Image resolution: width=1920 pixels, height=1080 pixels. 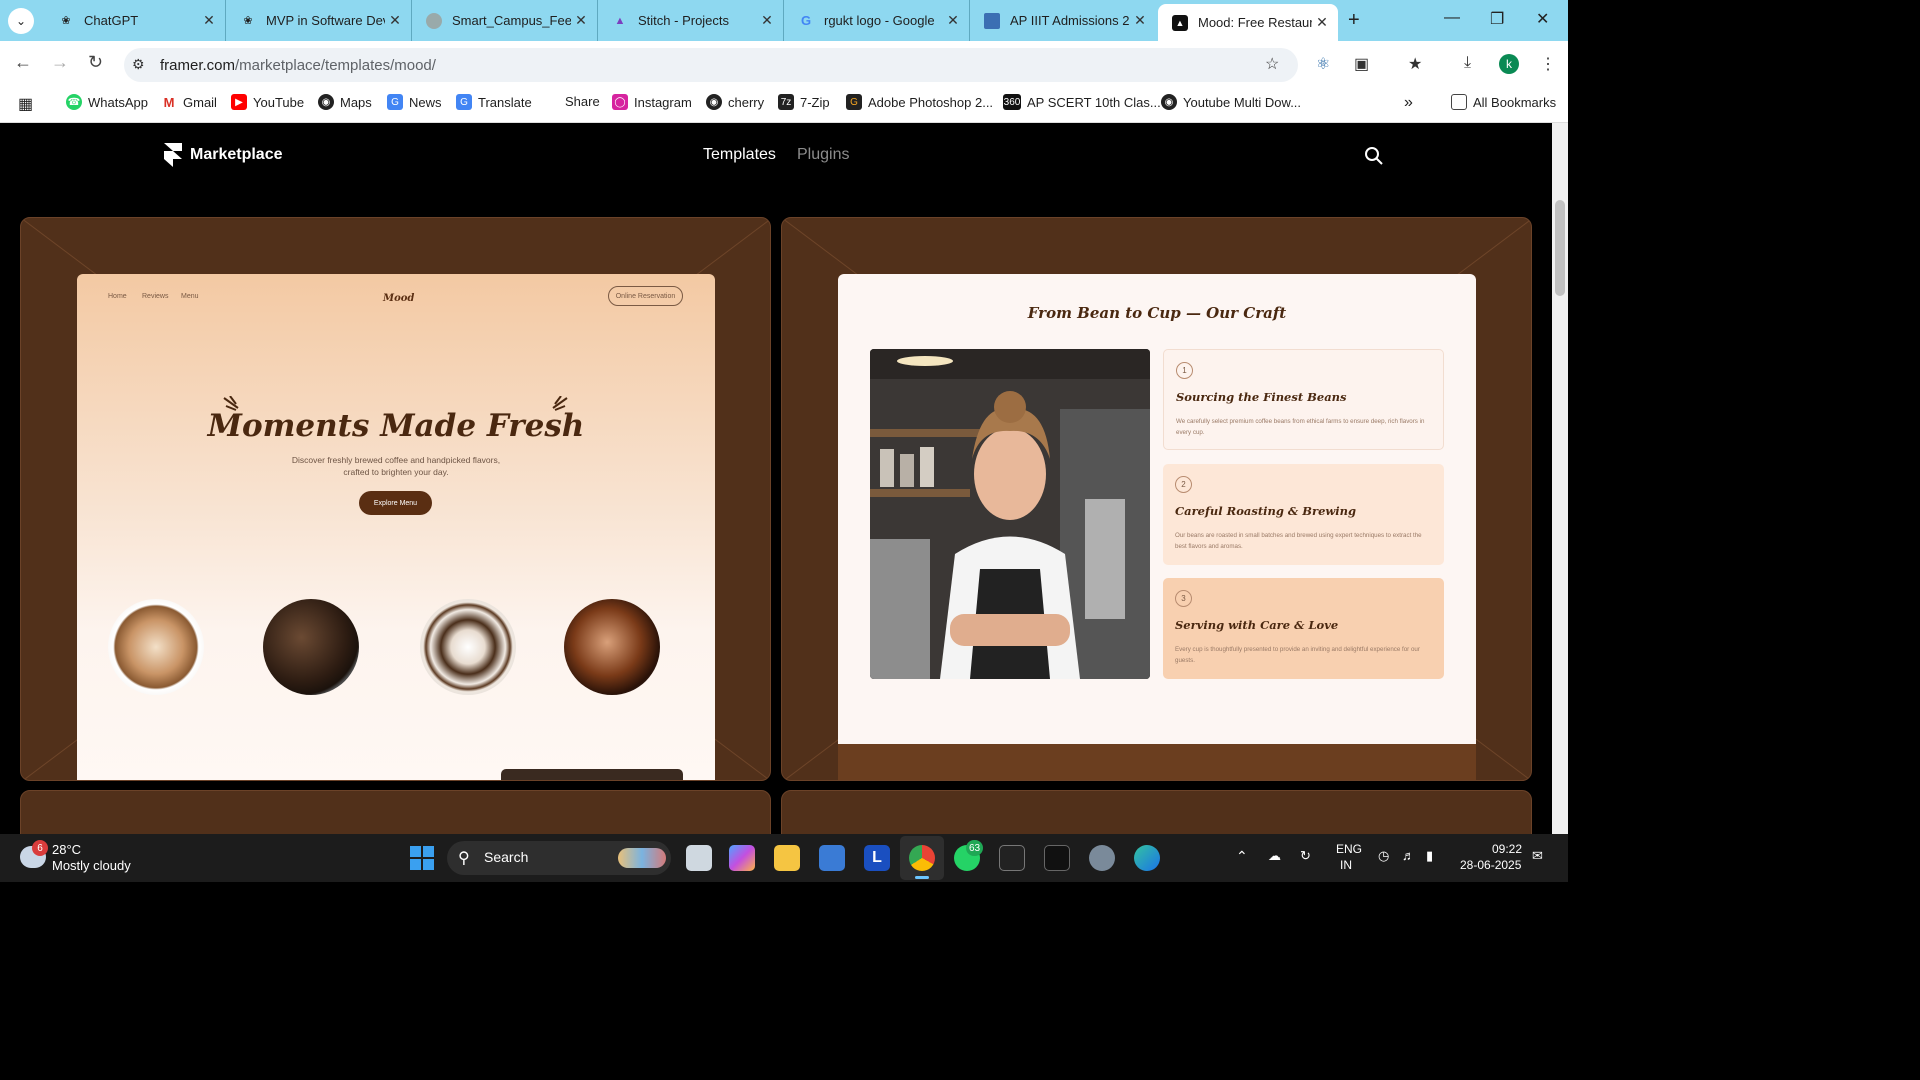 What do you see at coordinates (1408, 103) in the screenshot?
I see `more-bookmarks-icon: »` at bounding box center [1408, 103].